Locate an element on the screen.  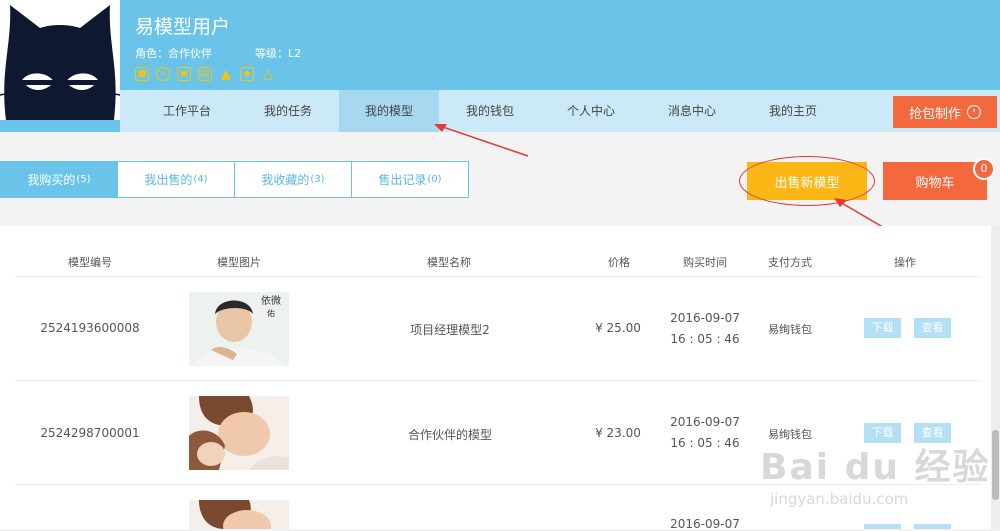
col-header-price: 价格 is located at coordinates (619, 262).